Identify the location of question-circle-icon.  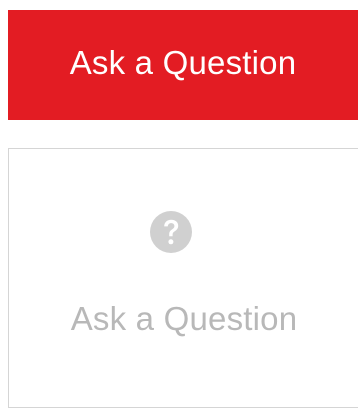
(171, 232).